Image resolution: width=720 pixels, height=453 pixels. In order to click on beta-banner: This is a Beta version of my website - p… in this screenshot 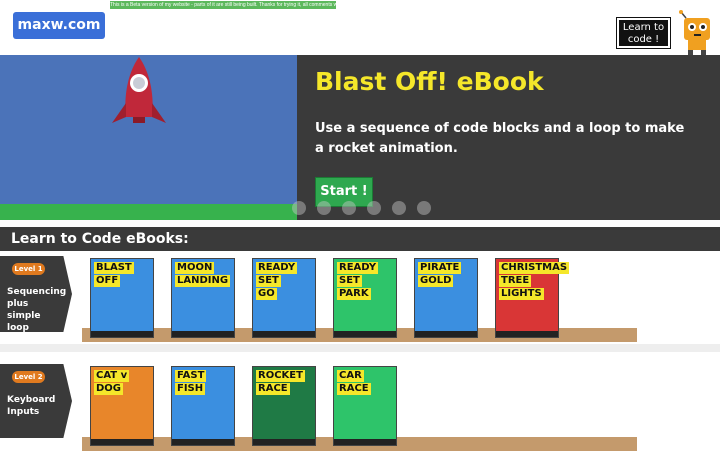, I will do `click(223, 5)`.